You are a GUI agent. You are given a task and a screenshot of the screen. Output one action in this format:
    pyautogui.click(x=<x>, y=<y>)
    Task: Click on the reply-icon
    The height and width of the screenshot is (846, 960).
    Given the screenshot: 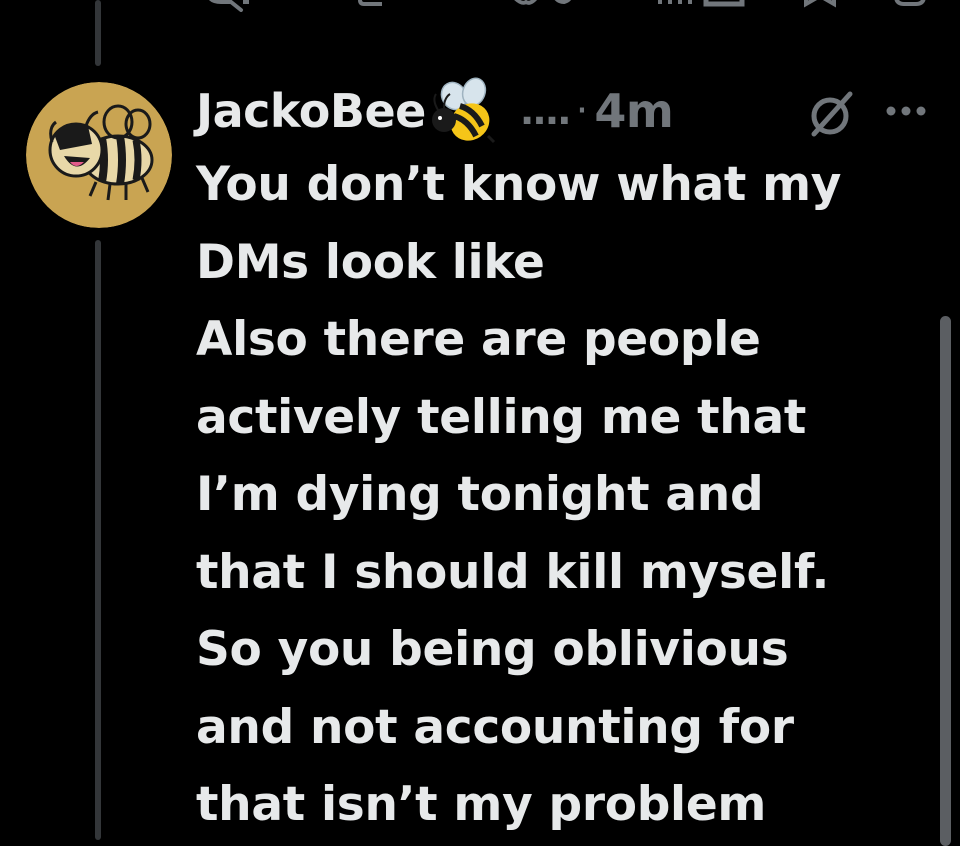 What is the action you would take?
    pyautogui.click(x=245, y=8)
    